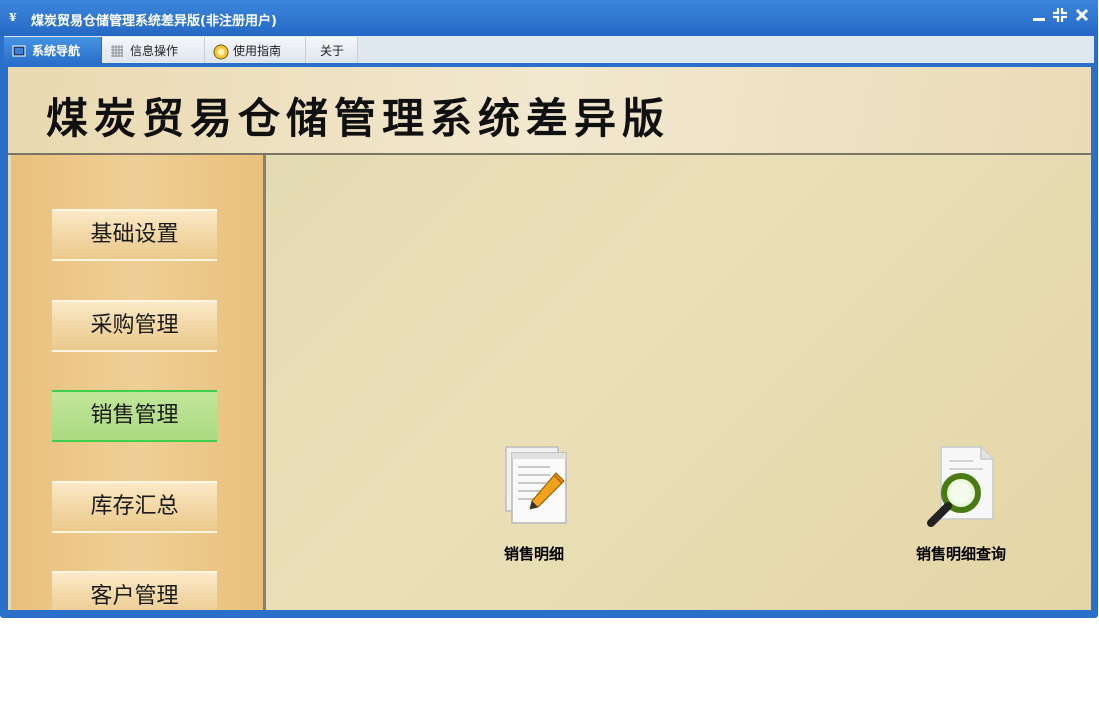 This screenshot has height=723, width=1099. I want to click on sidebar-item-inventory: 库存汇总, so click(134, 507).